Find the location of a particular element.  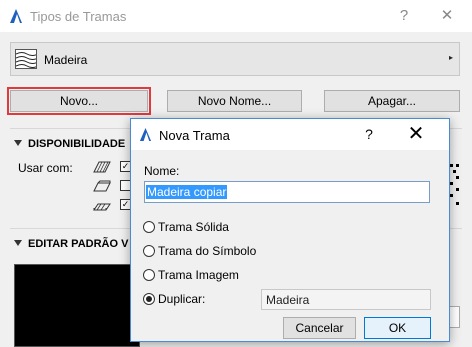

radio-image-pattern: Trama Imagem is located at coordinates (191, 275).